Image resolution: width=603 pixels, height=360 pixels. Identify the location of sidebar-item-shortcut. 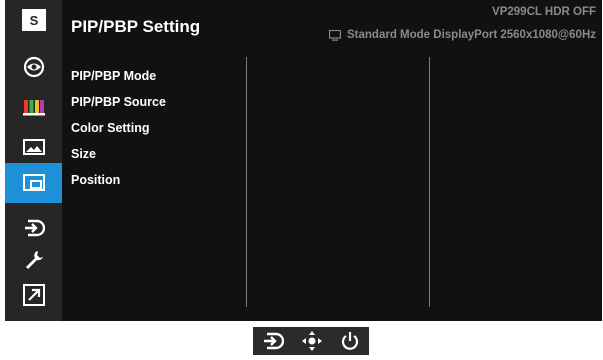
(33, 295).